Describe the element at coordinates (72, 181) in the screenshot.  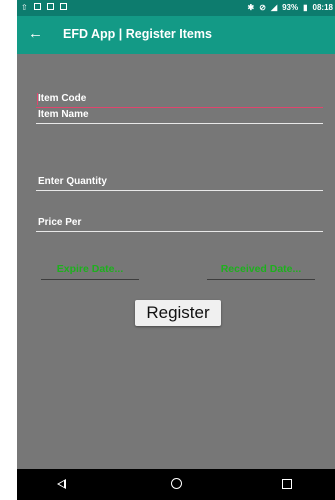
I see `quantity-placeholder: Enter Quantity` at that location.